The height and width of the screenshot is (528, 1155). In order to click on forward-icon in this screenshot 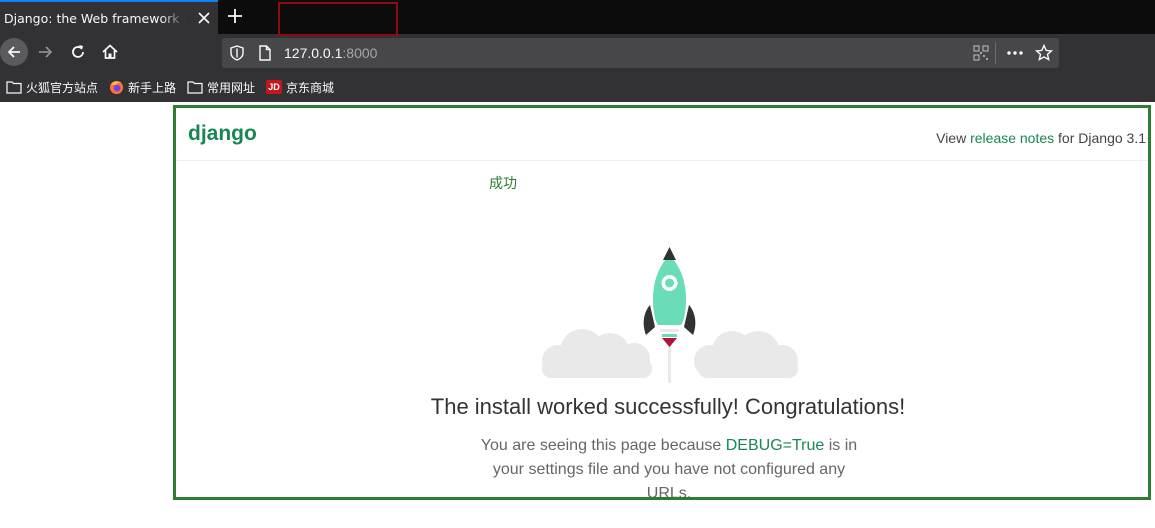, I will do `click(46, 52)`.